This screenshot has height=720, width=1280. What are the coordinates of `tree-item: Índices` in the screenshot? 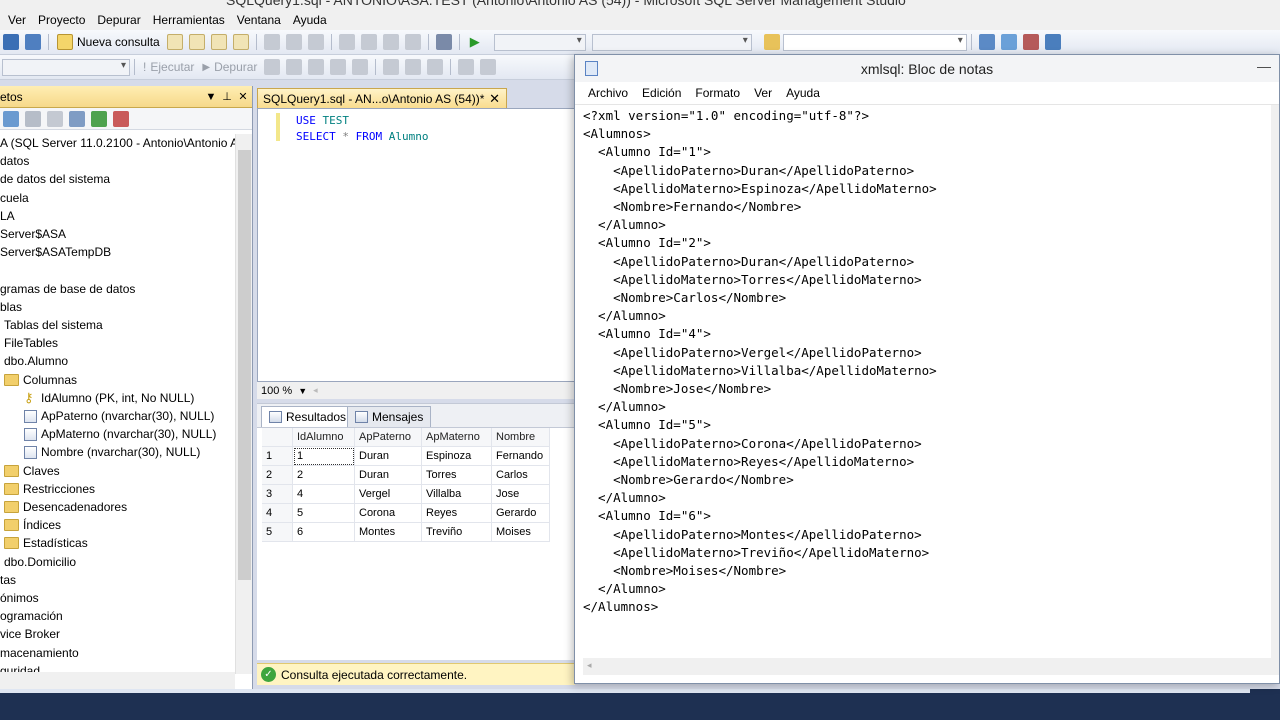 It's located at (32, 525).